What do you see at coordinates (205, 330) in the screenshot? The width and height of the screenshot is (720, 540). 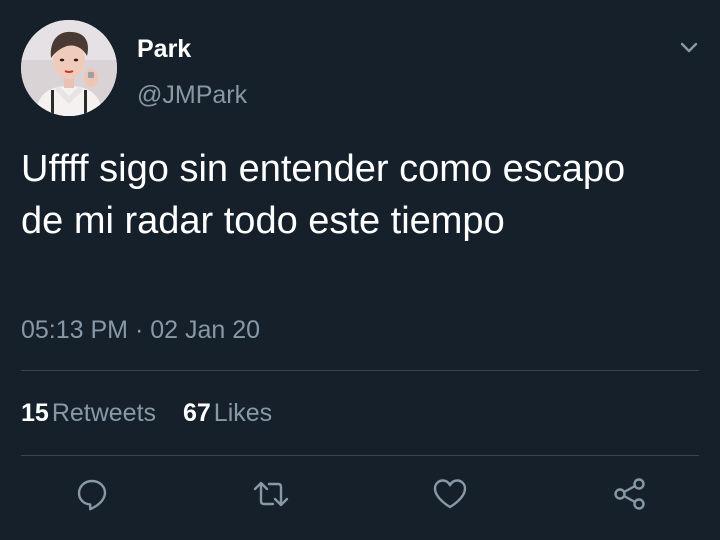 I see `tweet-date: 02 Jan 20` at bounding box center [205, 330].